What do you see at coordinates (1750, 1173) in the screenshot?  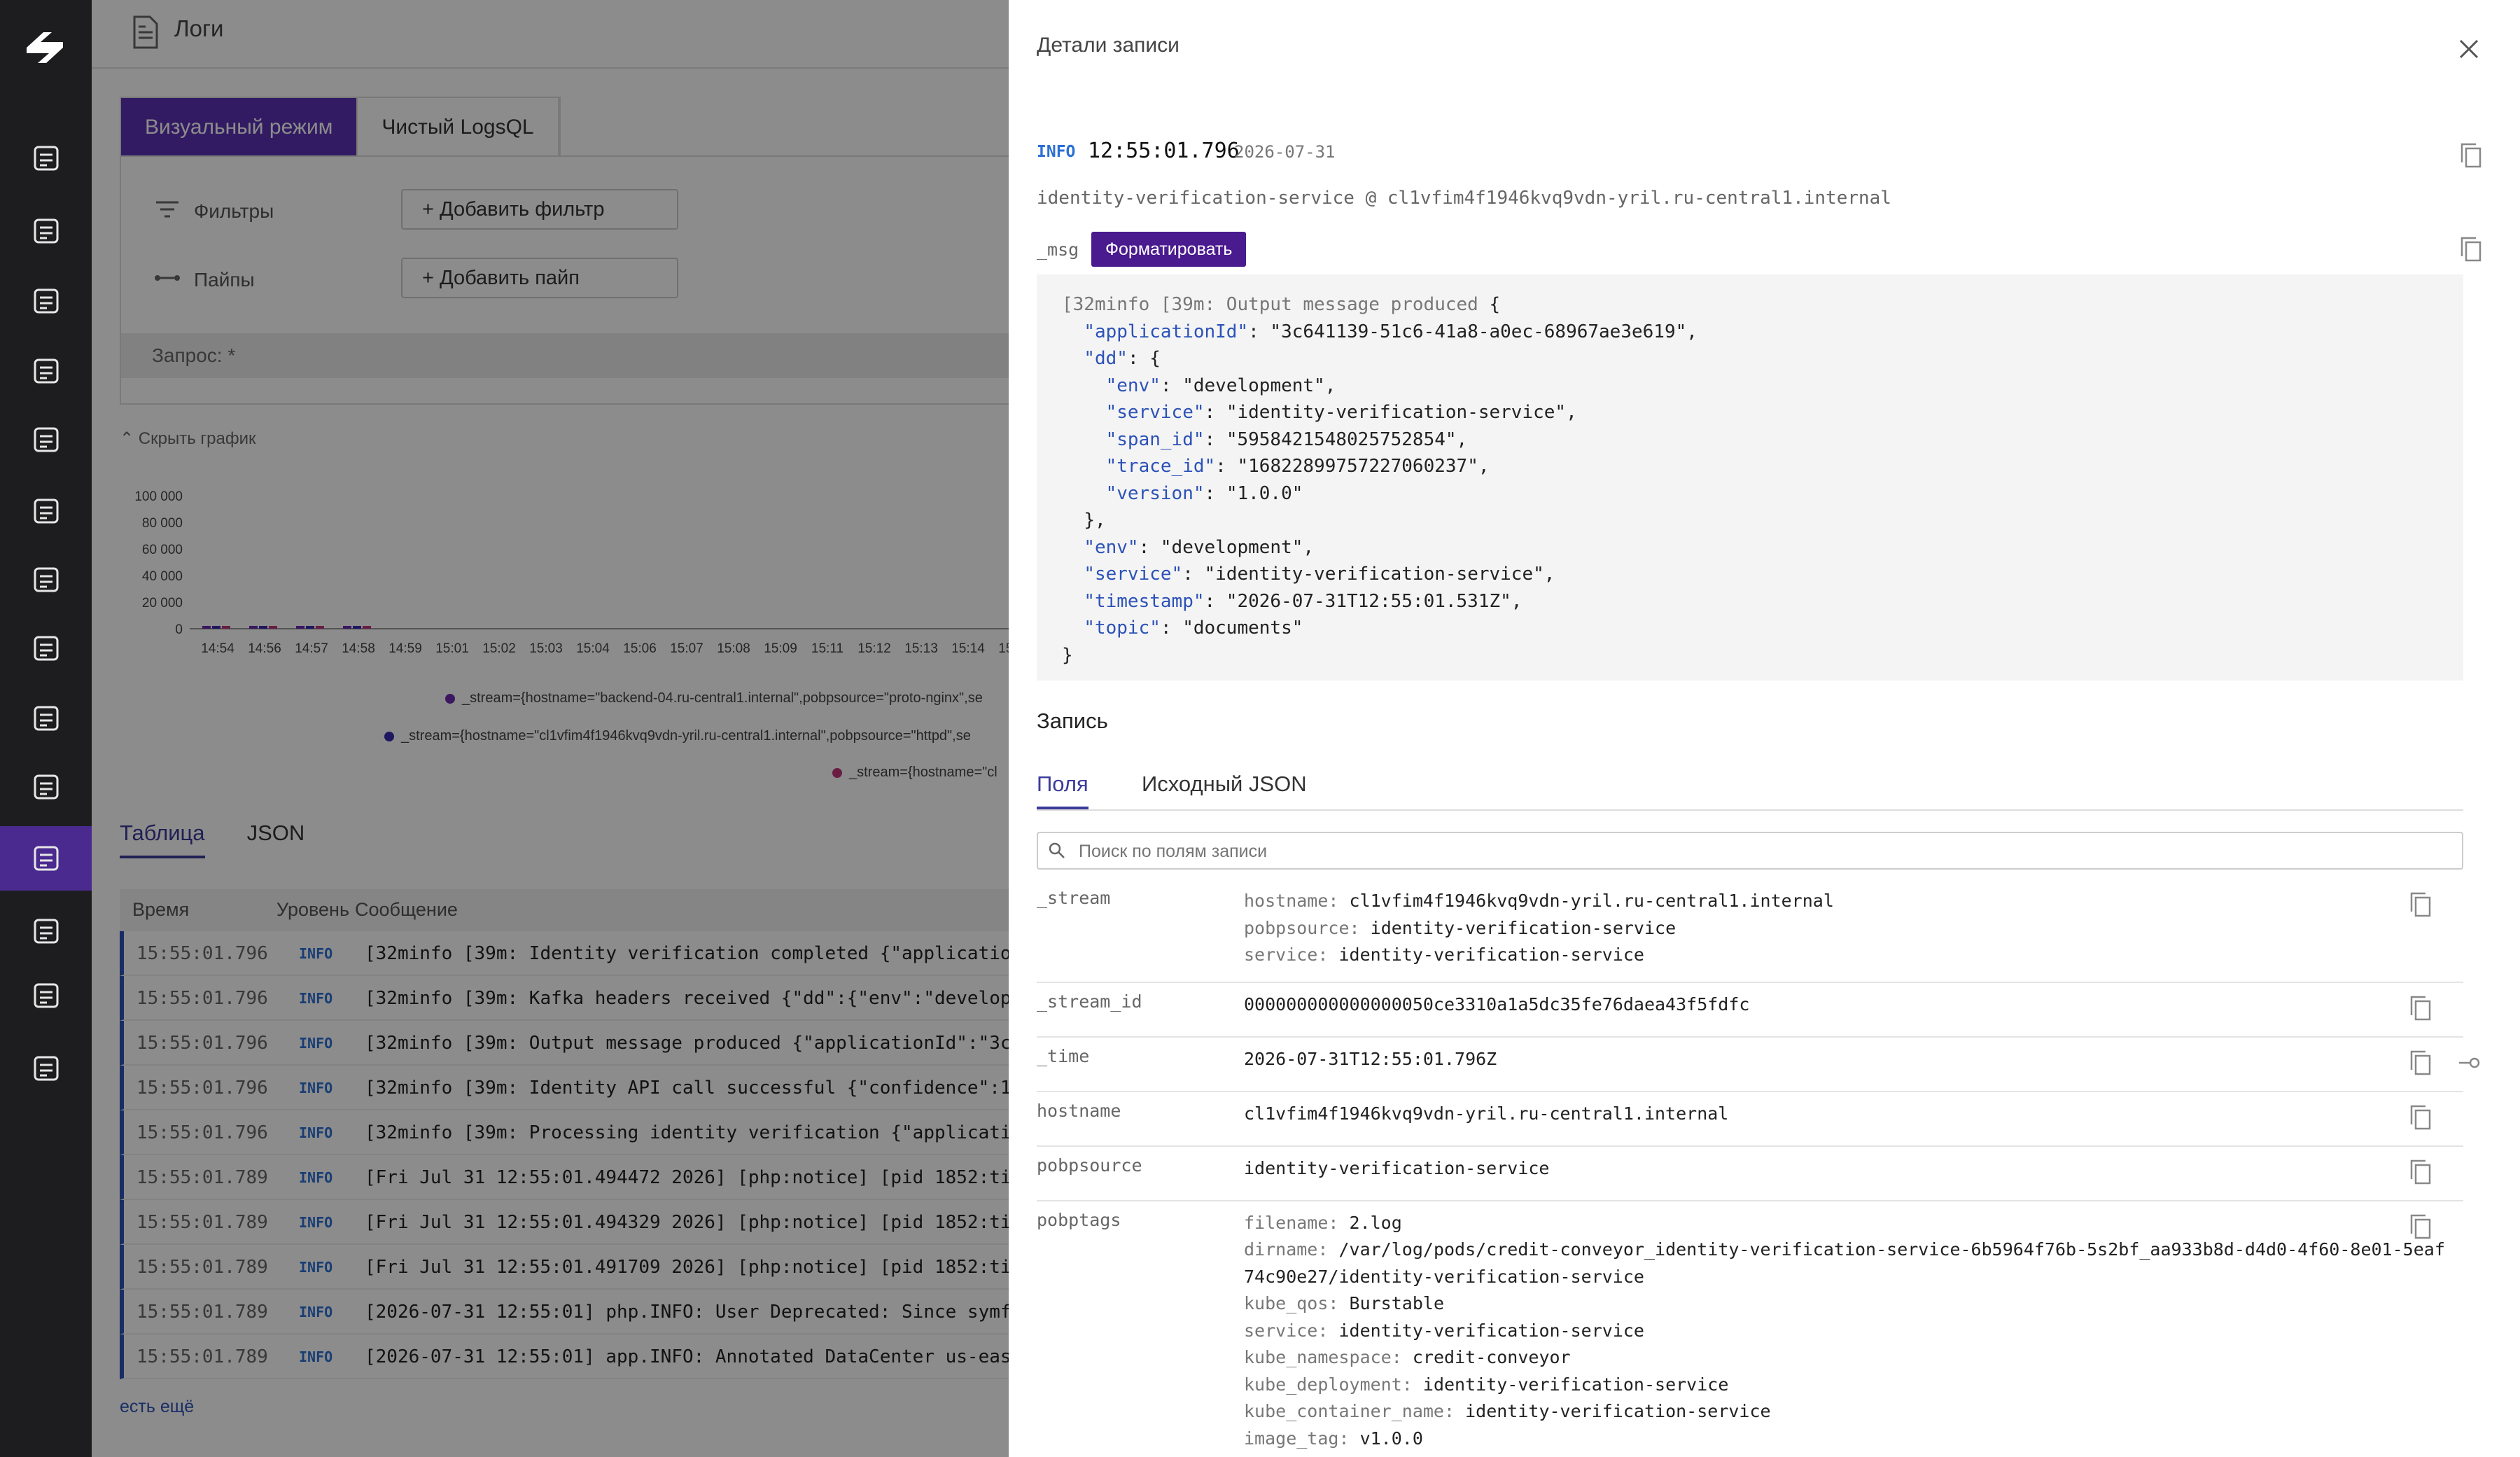 I see `field-row-pobpsource: pobpsource identity-verification-service` at bounding box center [1750, 1173].